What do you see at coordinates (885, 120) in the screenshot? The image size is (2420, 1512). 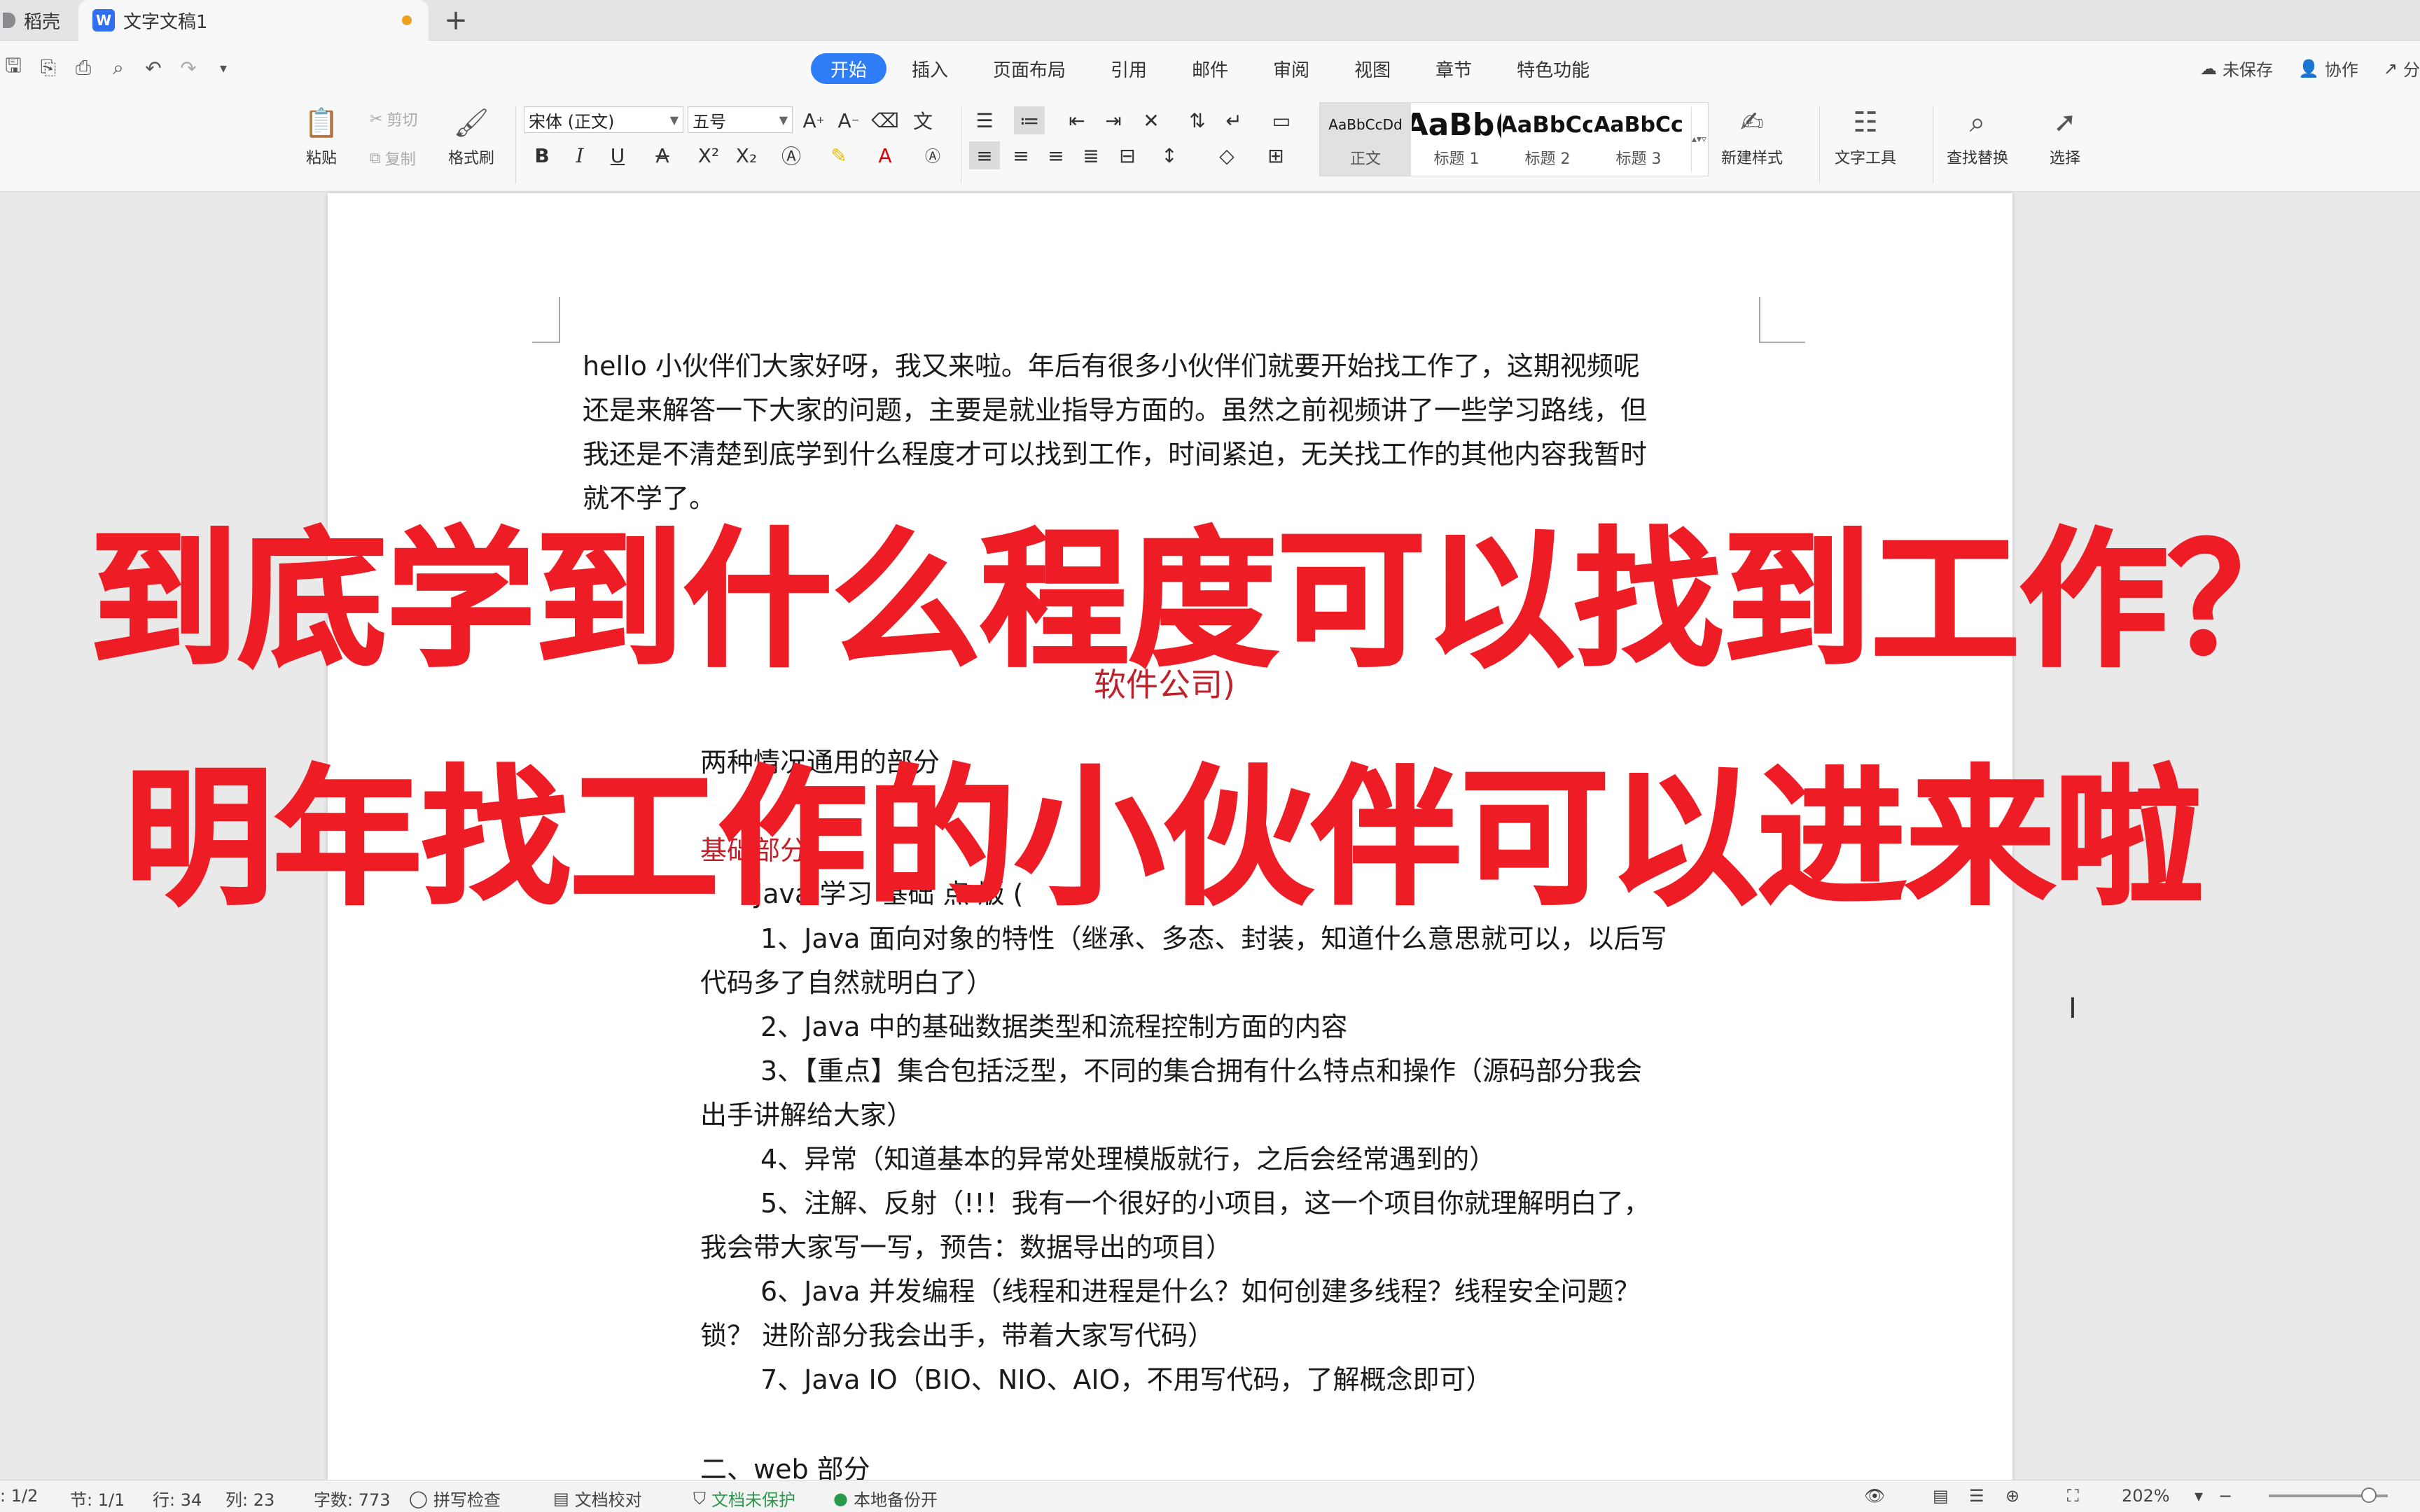 I see `clear-format-icon: ⌫` at bounding box center [885, 120].